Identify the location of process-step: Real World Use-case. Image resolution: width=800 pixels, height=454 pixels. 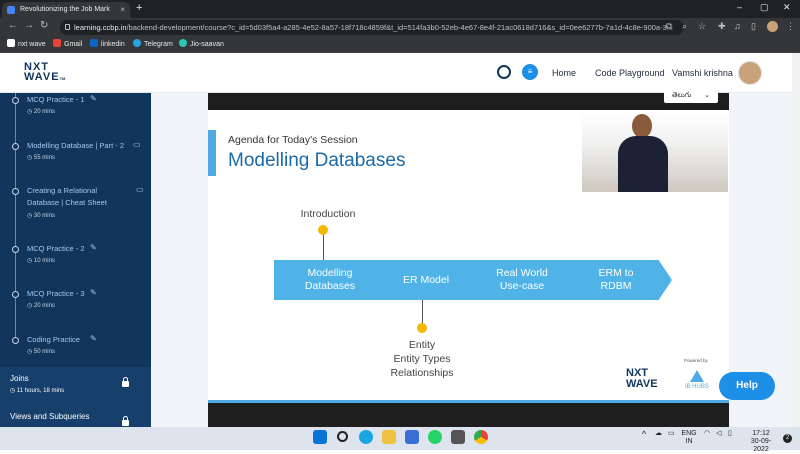
(522, 280).